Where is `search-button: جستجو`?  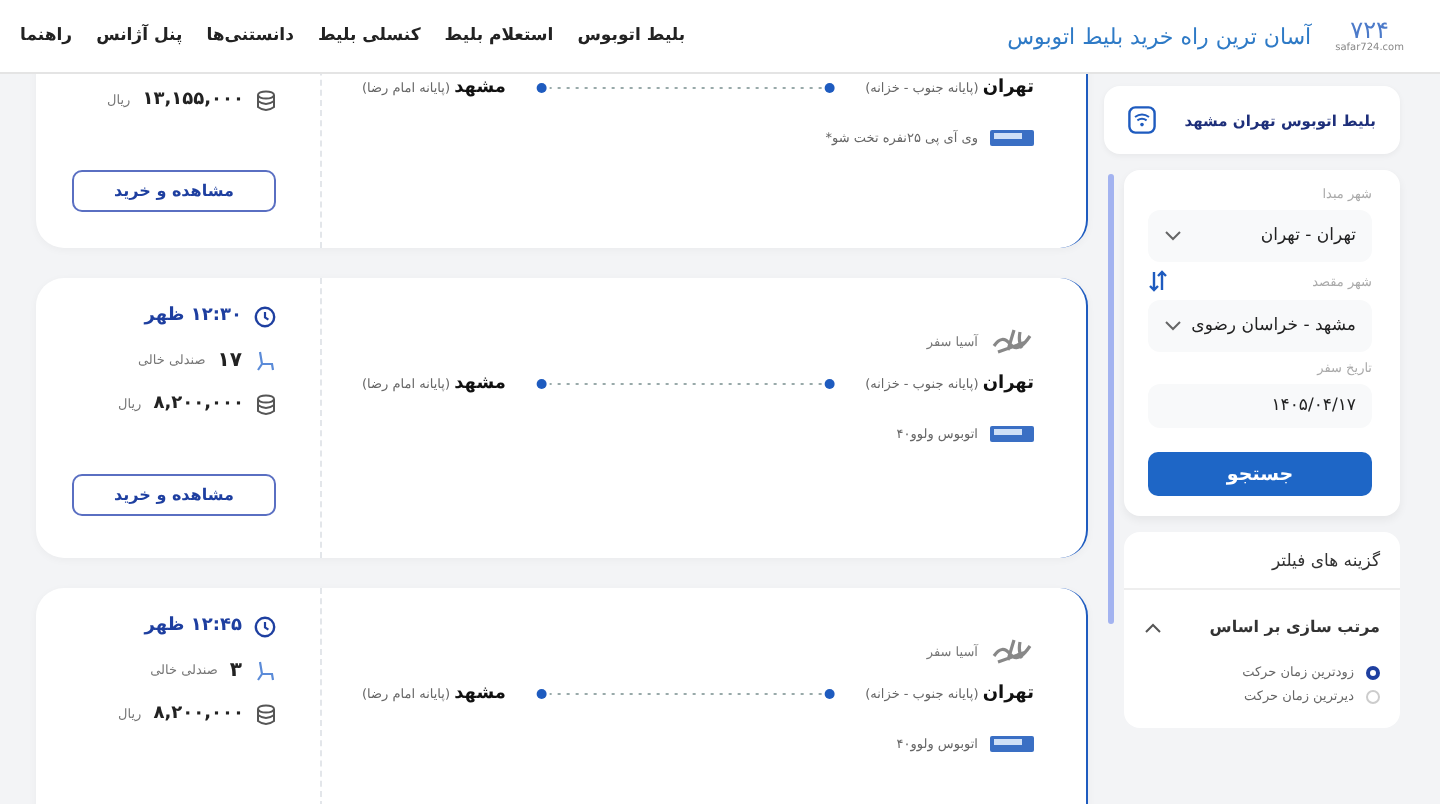
search-button: جستجو is located at coordinates (1260, 474).